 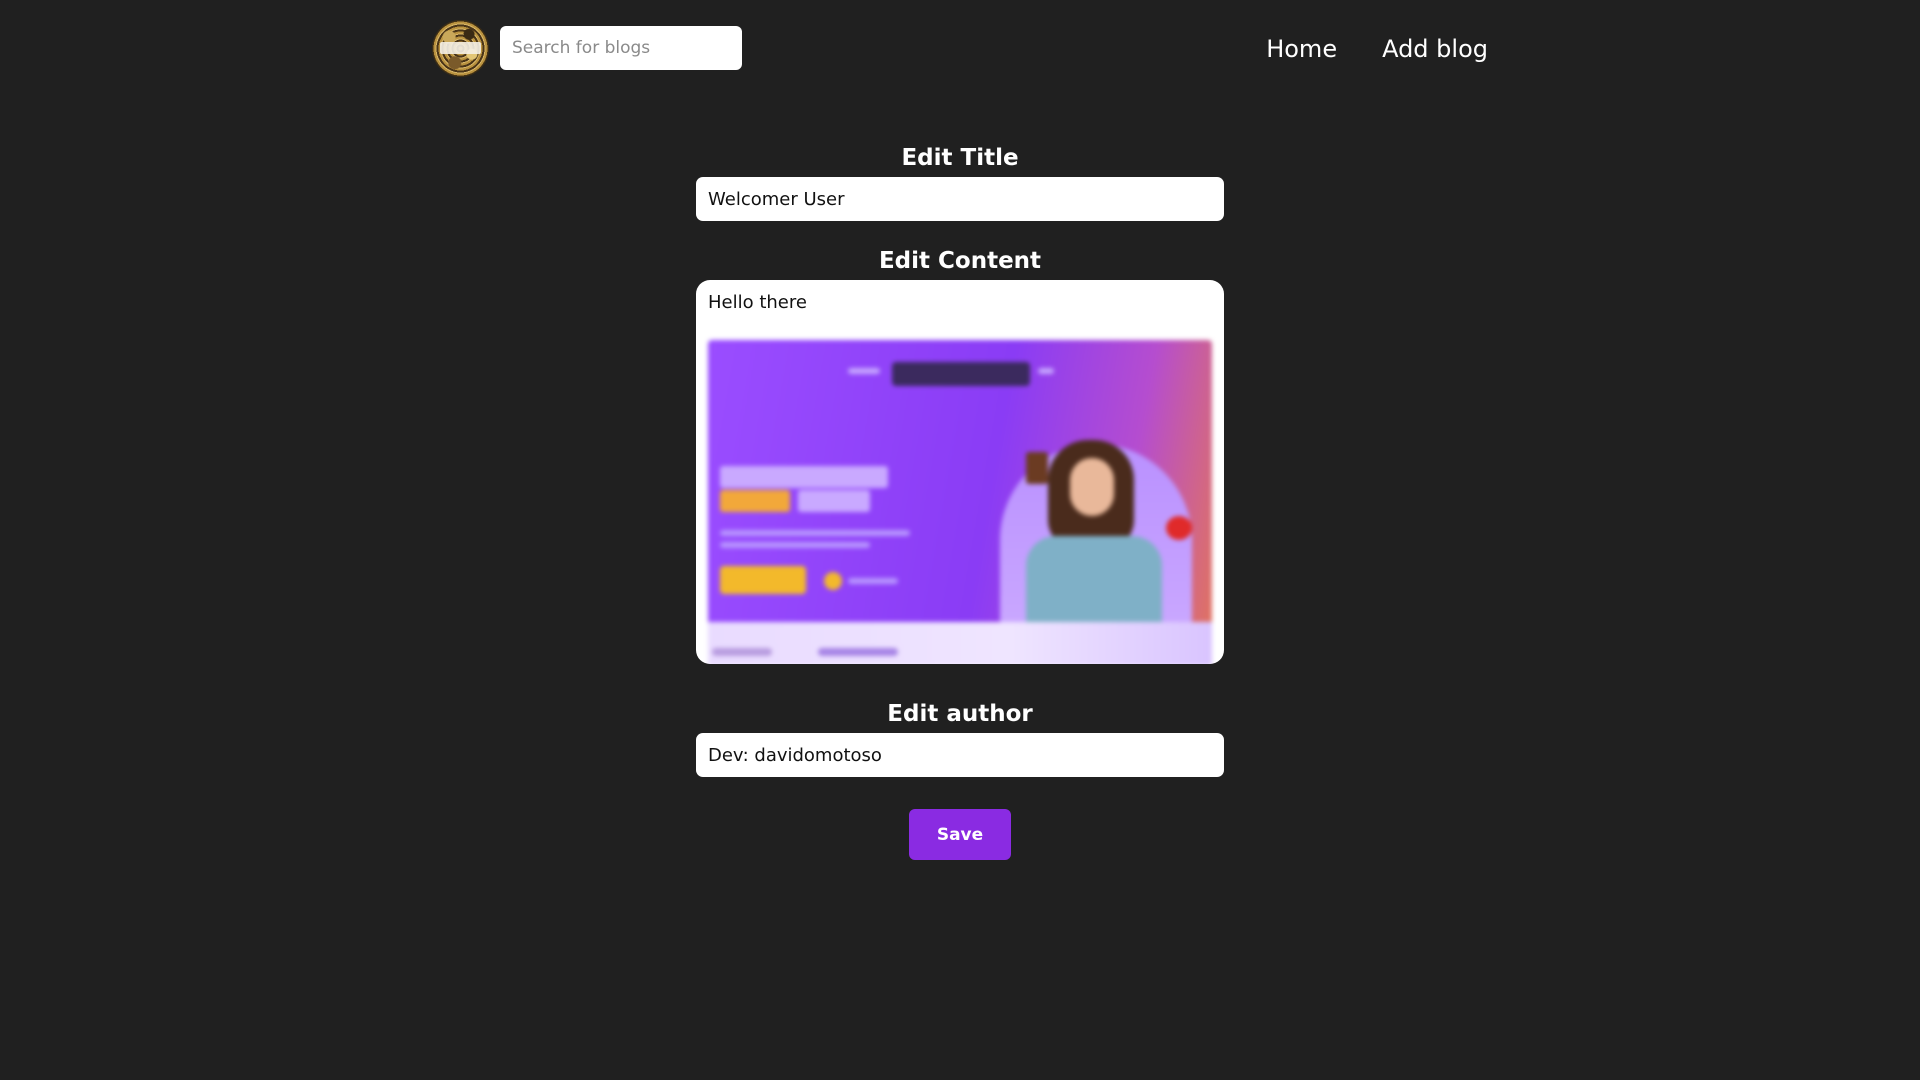 I want to click on logo-mark, so click(x=460, y=48).